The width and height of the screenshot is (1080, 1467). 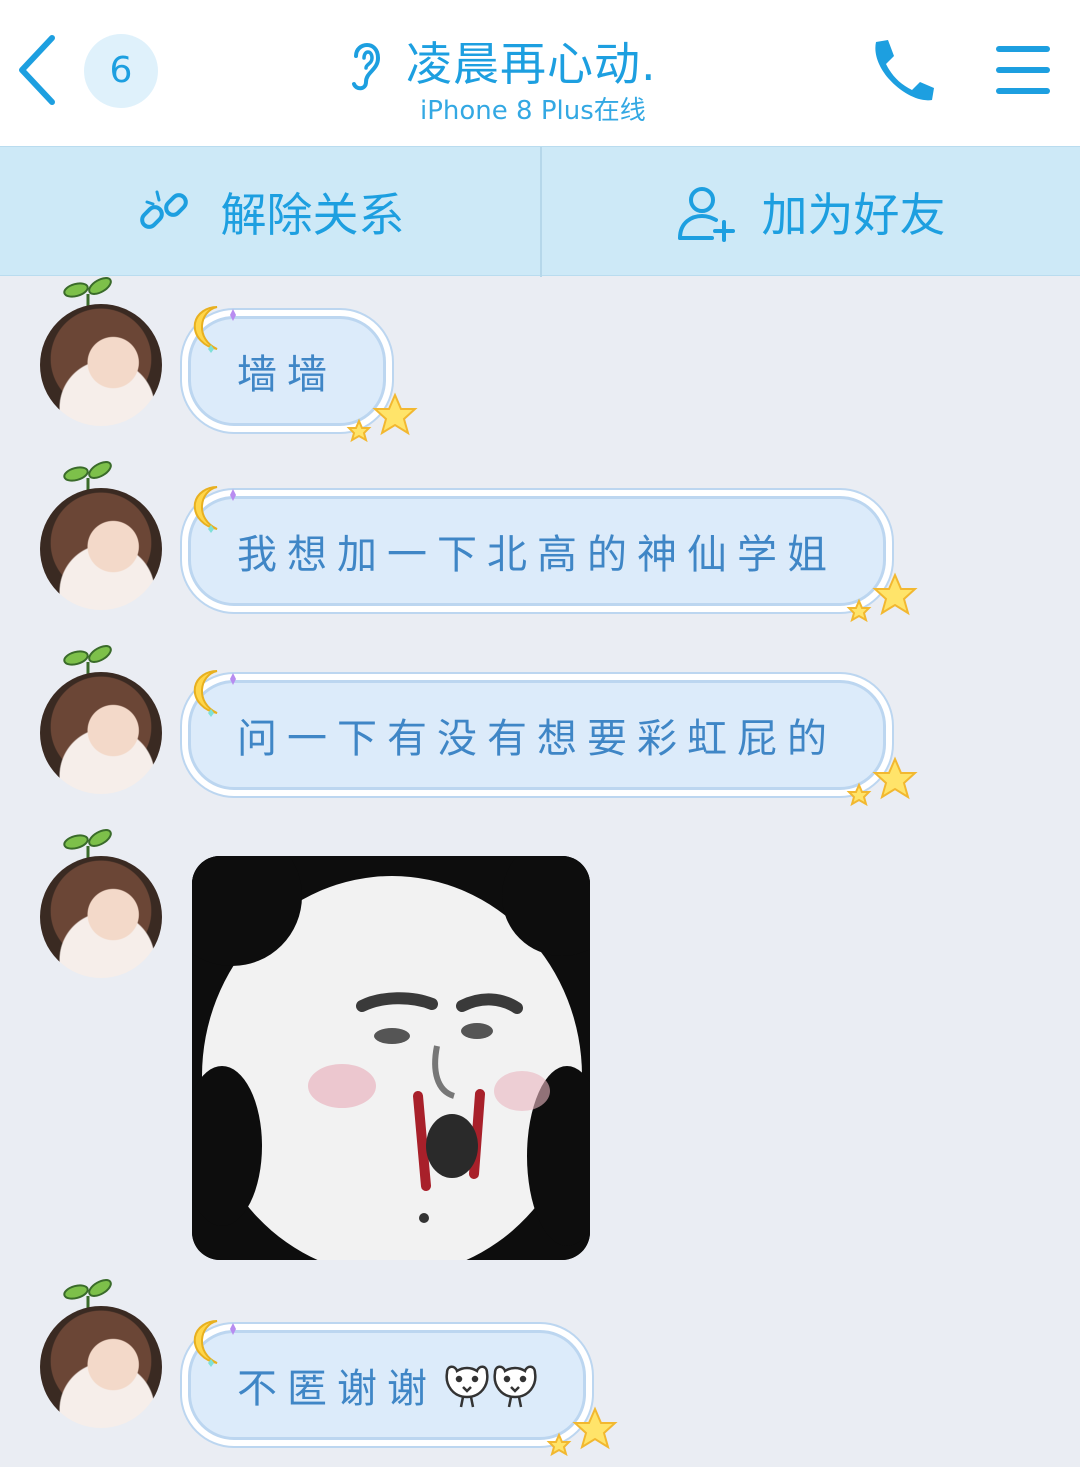 I want to click on add-friend-label: 加为好友, so click(x=853, y=215).